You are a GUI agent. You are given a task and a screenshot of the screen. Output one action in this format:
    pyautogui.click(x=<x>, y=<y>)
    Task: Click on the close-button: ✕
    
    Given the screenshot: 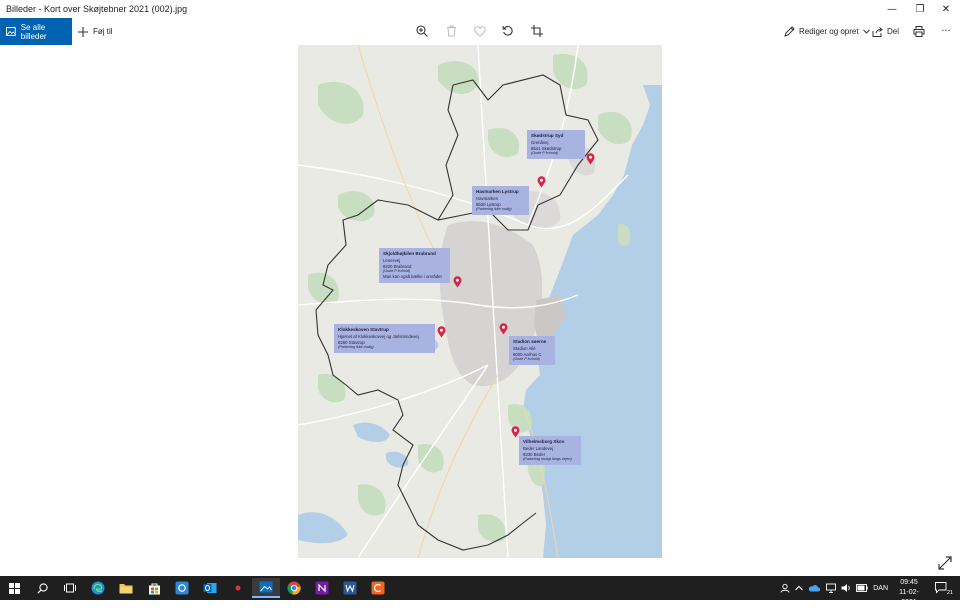 What is the action you would take?
    pyautogui.click(x=946, y=9)
    